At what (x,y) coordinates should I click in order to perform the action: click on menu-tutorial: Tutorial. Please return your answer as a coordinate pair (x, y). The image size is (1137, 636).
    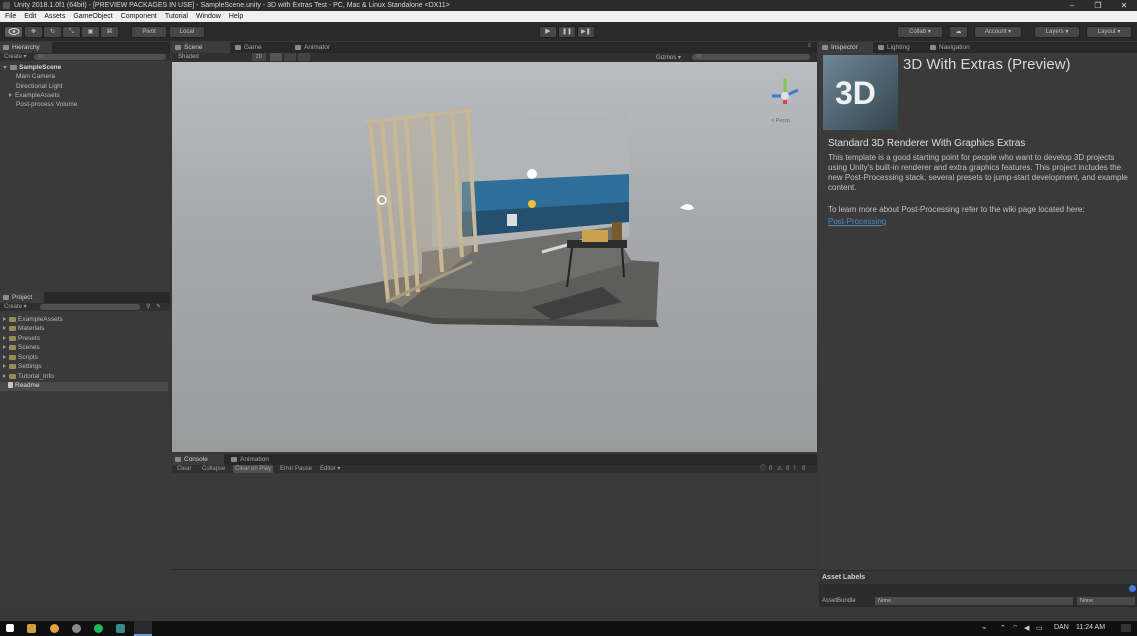
    Looking at the image, I should click on (177, 16).